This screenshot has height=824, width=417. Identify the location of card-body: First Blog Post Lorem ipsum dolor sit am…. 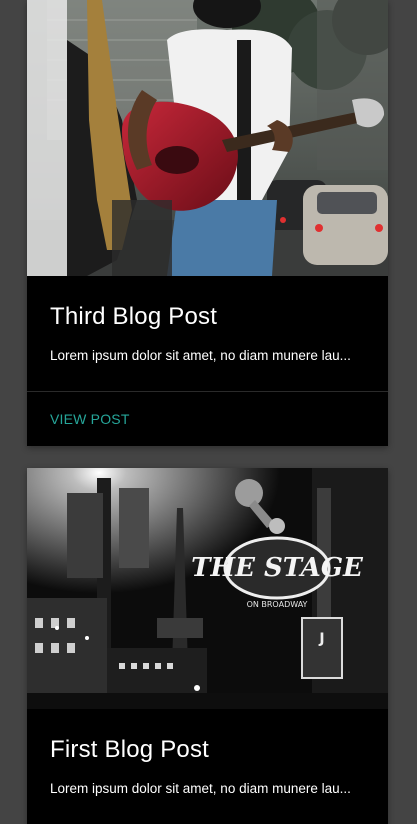
(207, 752).